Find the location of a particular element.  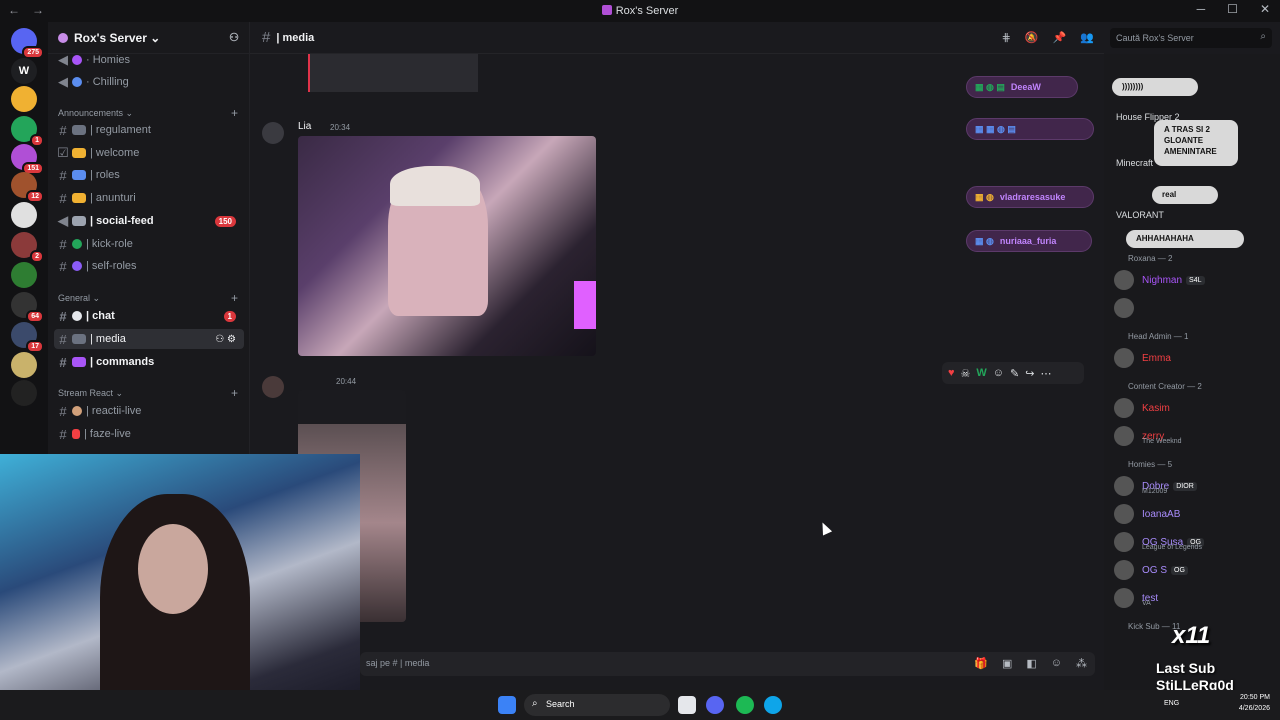

server-search-input: Caută Rox's Server ⌕ is located at coordinates (1191, 38).